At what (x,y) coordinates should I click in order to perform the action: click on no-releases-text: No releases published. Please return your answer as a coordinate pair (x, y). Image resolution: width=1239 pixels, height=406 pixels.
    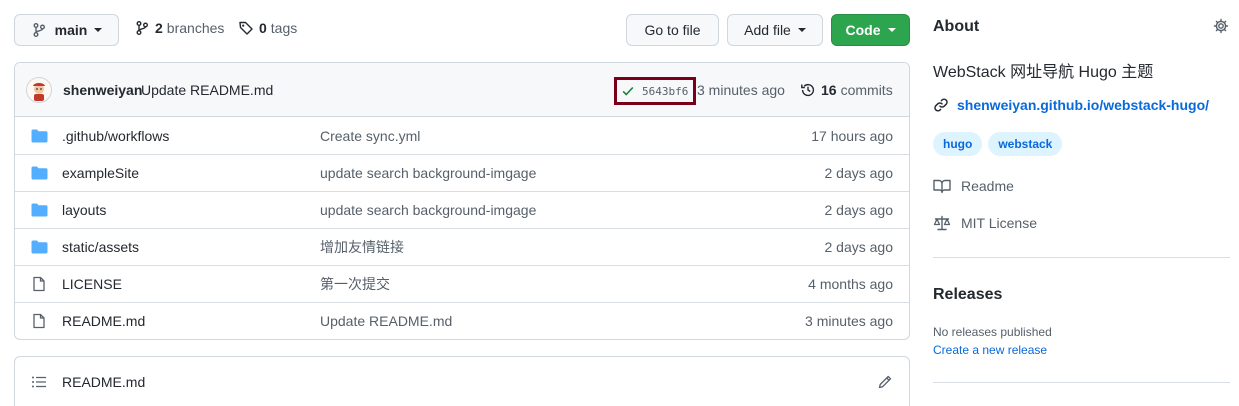
    Looking at the image, I should click on (992, 332).